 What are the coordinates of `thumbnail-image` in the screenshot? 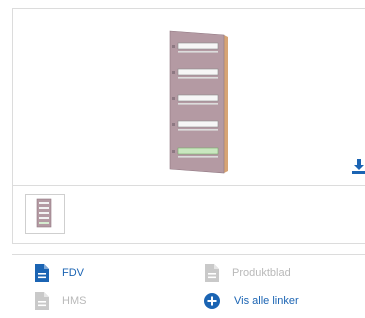 It's located at (44, 213).